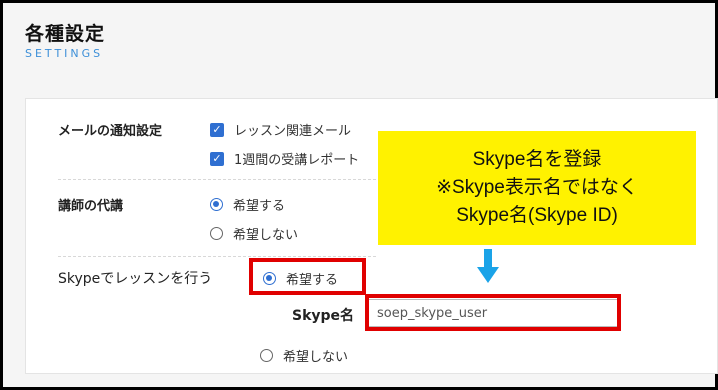 This screenshot has height=390, width=718. What do you see at coordinates (537, 159) in the screenshot?
I see `callout-line: Skype名を登録` at bounding box center [537, 159].